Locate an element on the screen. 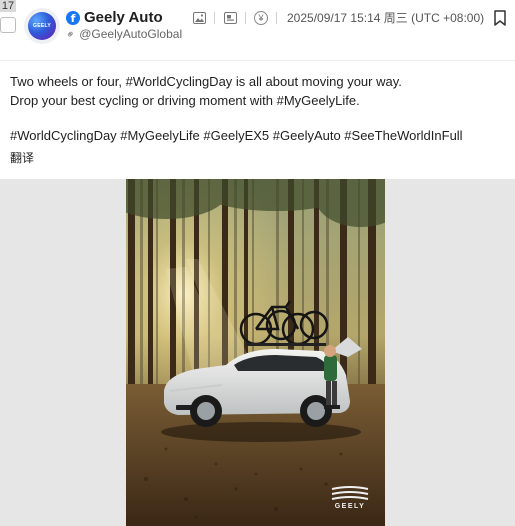 This screenshot has height=526, width=515. row-number: 17 is located at coordinates (8, 6).